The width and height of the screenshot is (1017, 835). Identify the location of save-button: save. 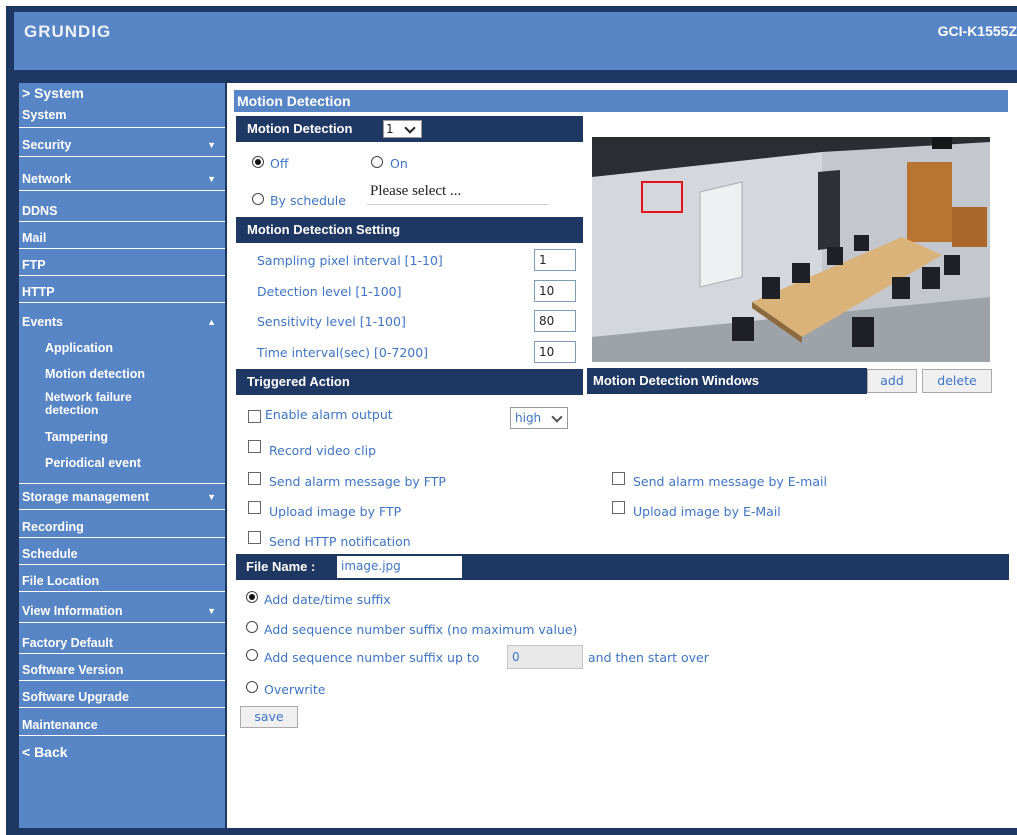
(269, 717).